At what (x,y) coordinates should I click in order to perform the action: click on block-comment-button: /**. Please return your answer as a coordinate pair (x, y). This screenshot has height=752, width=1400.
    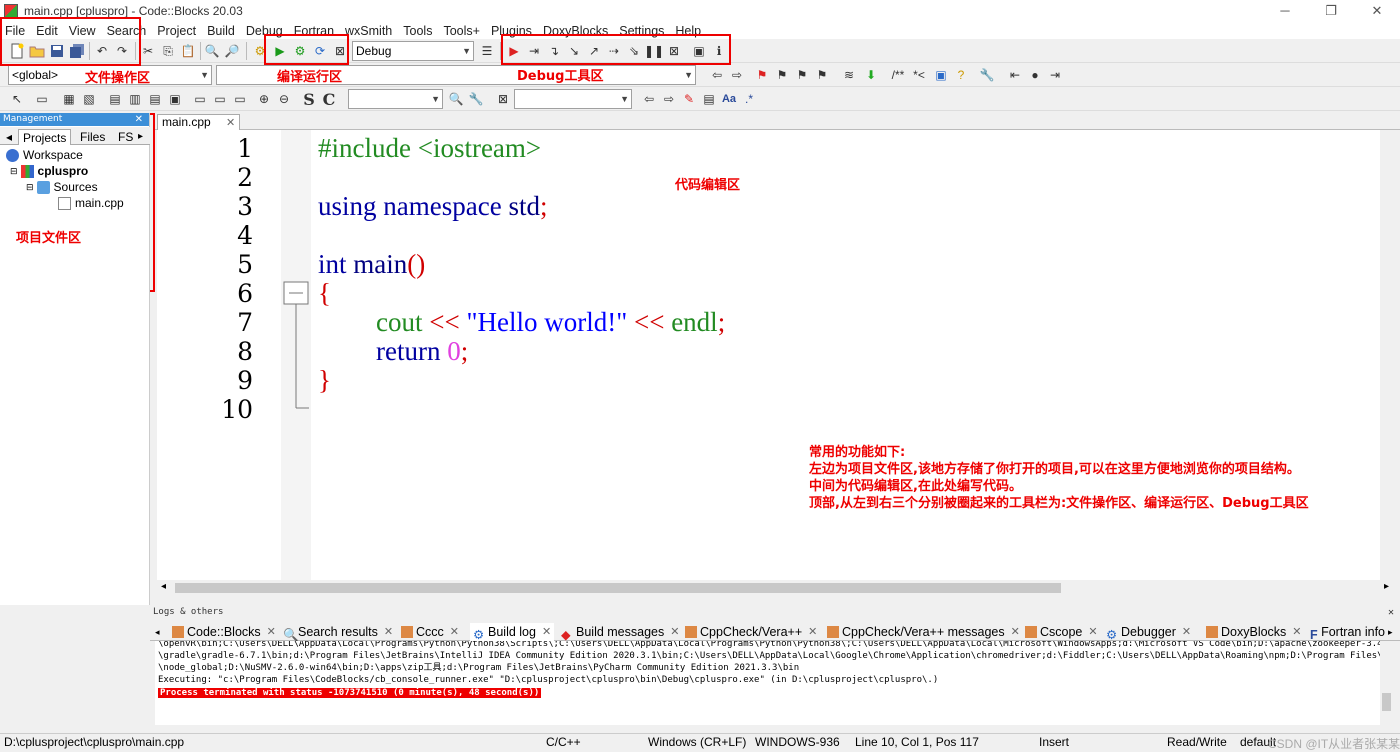
    Looking at the image, I should click on (898, 75).